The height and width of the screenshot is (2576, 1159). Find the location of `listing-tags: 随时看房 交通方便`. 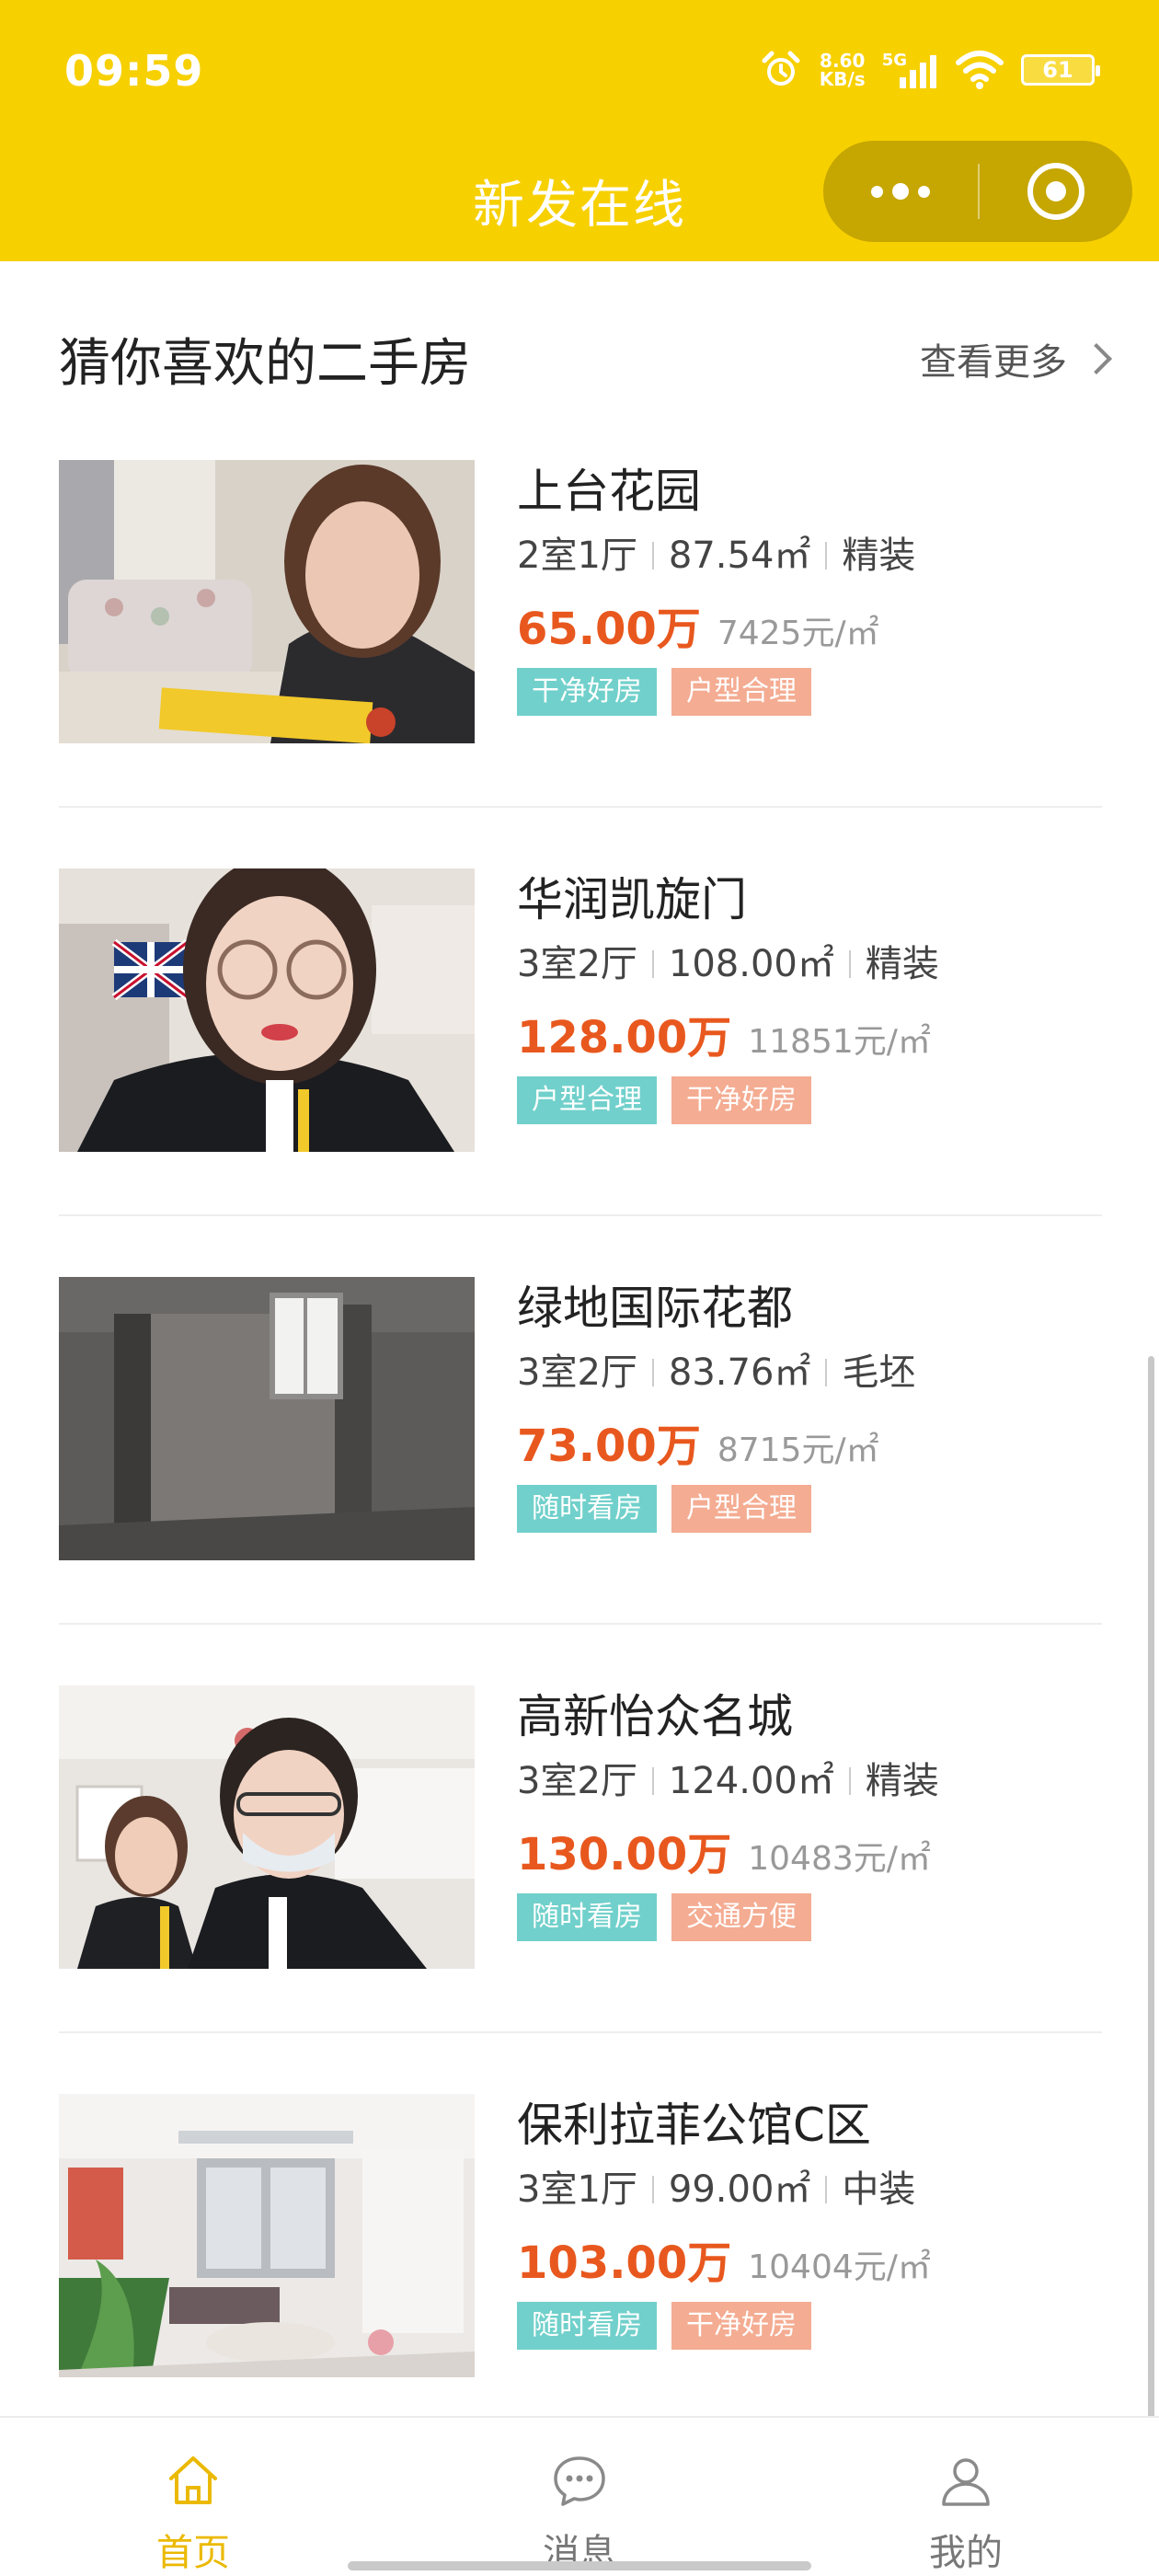

listing-tags: 随时看房 交通方便 is located at coordinates (809, 1917).